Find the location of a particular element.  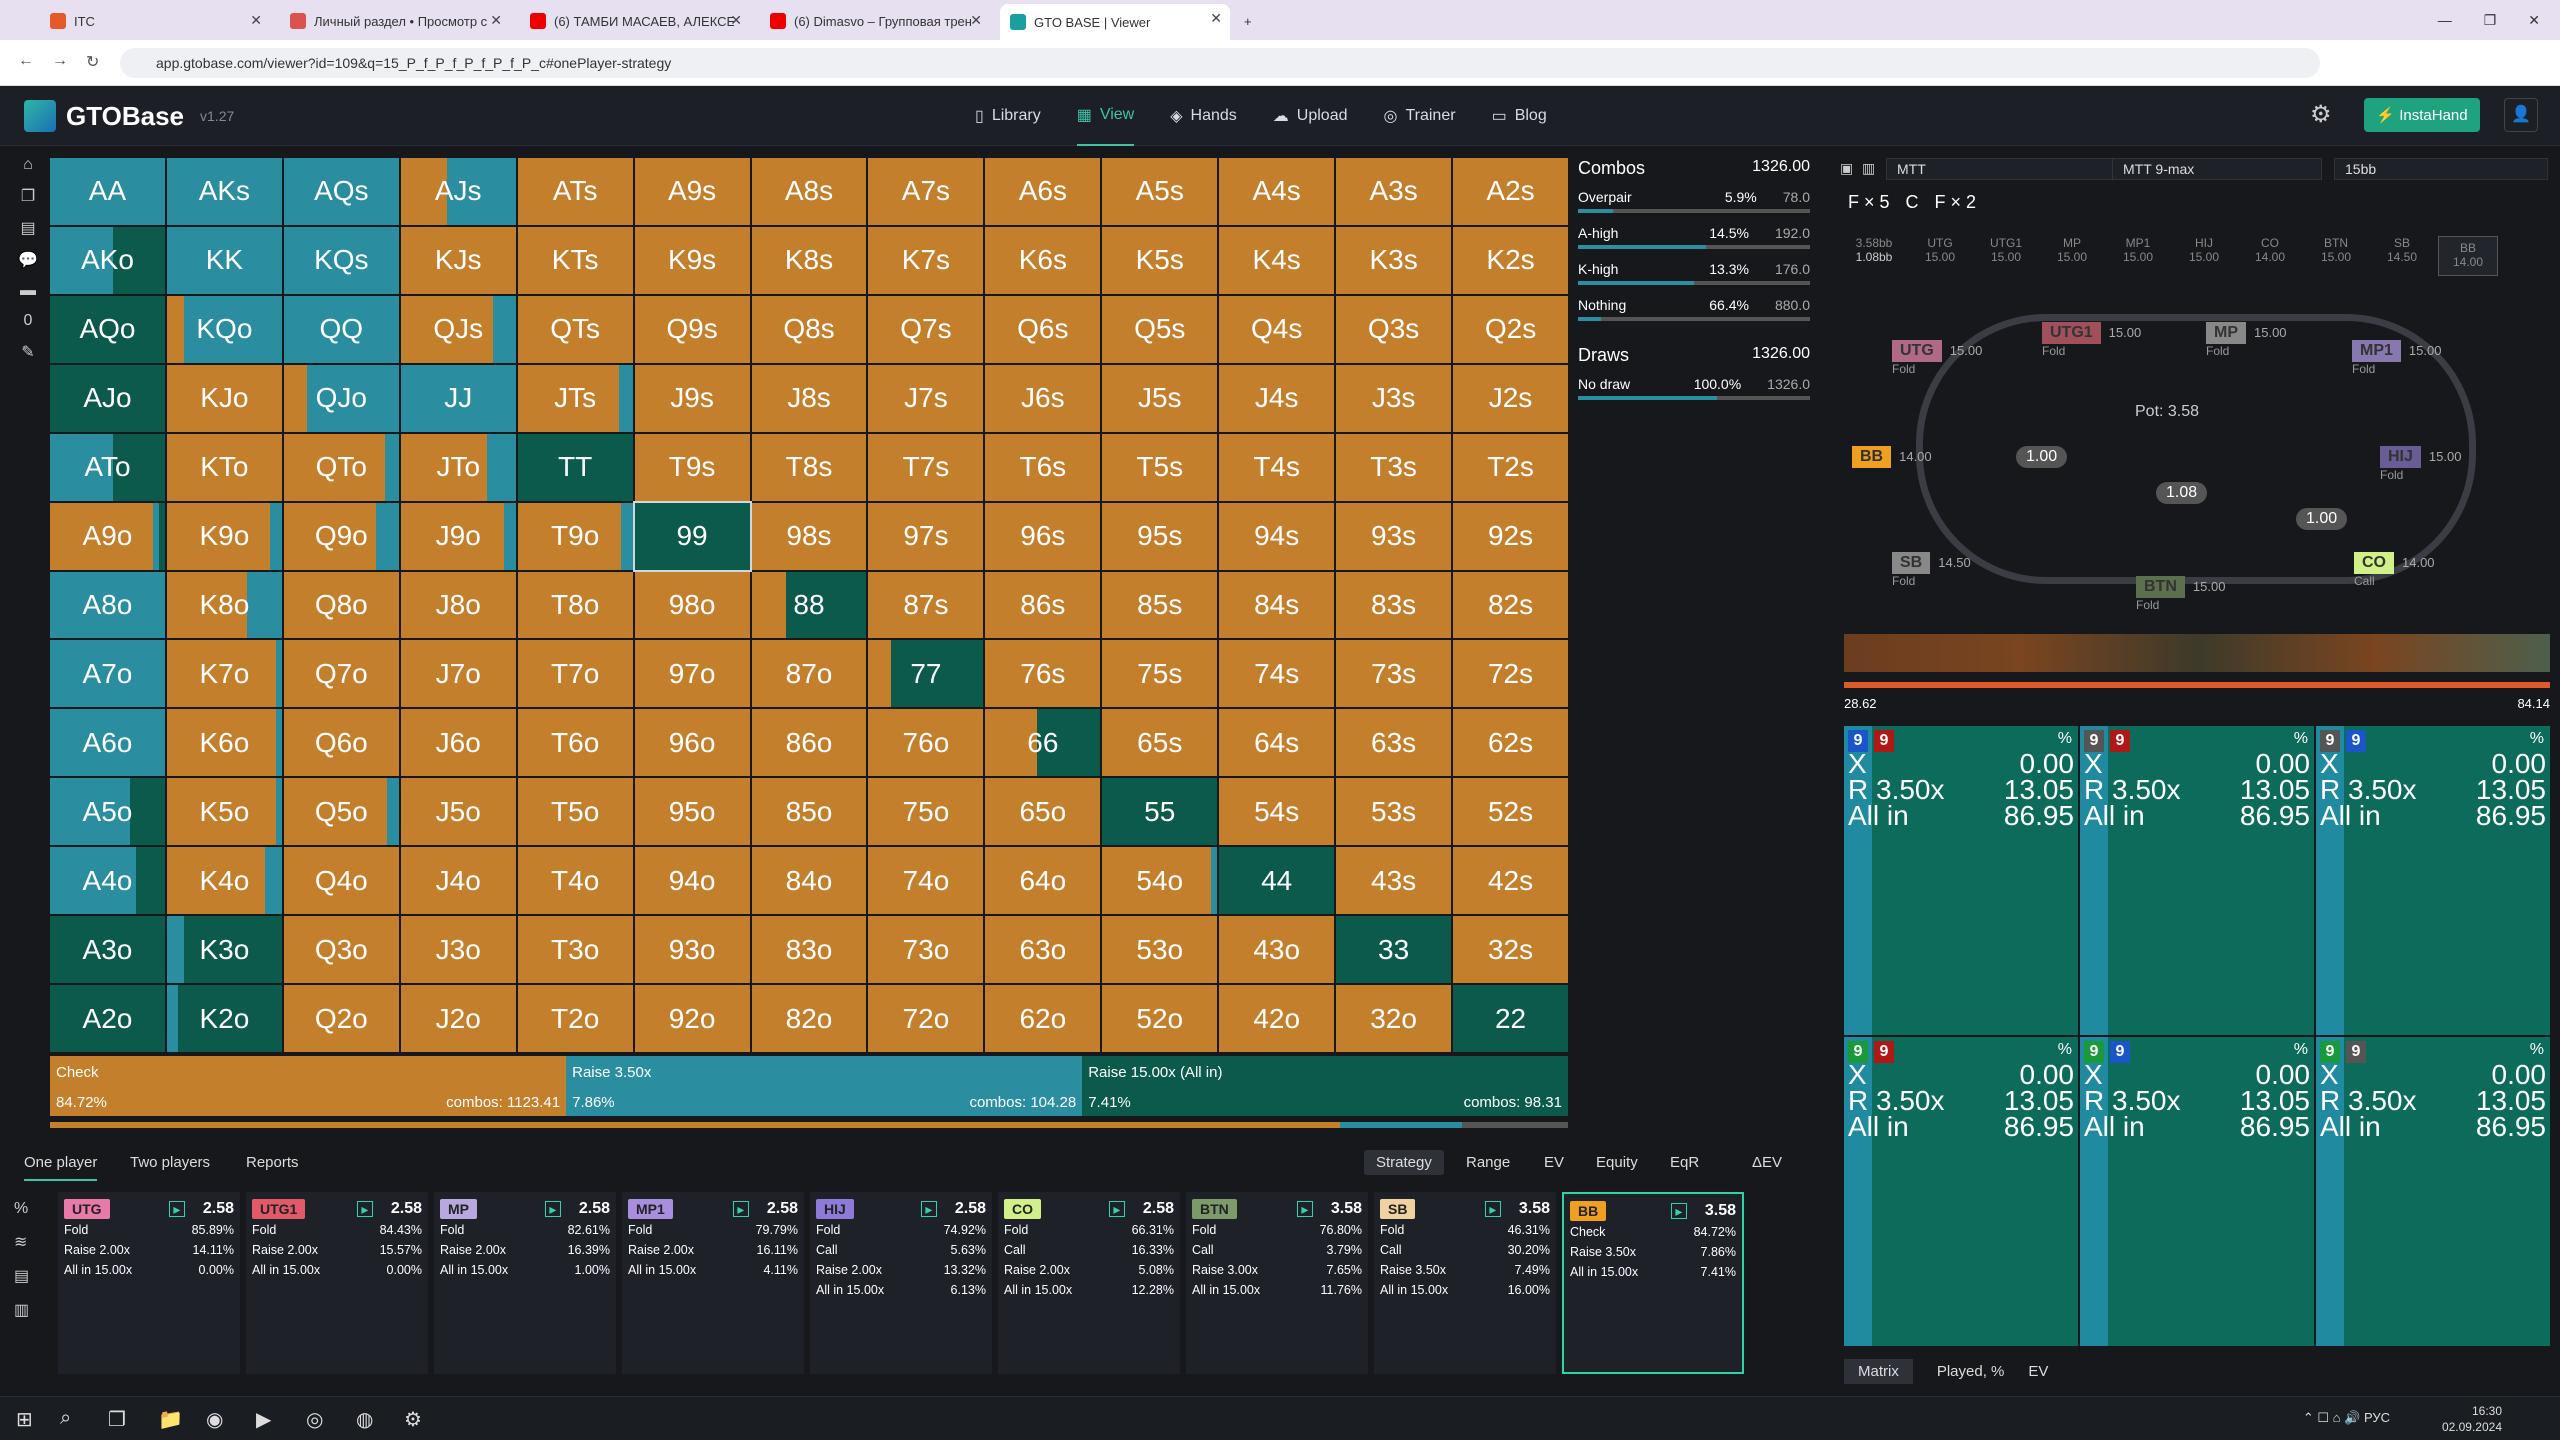

hand-cell: A6o is located at coordinates (107, 743).